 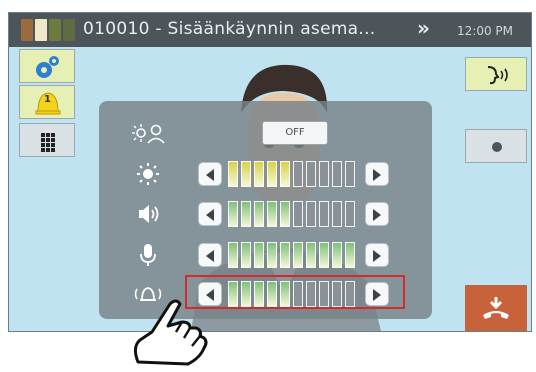 I want to click on record-button, so click(x=496, y=146).